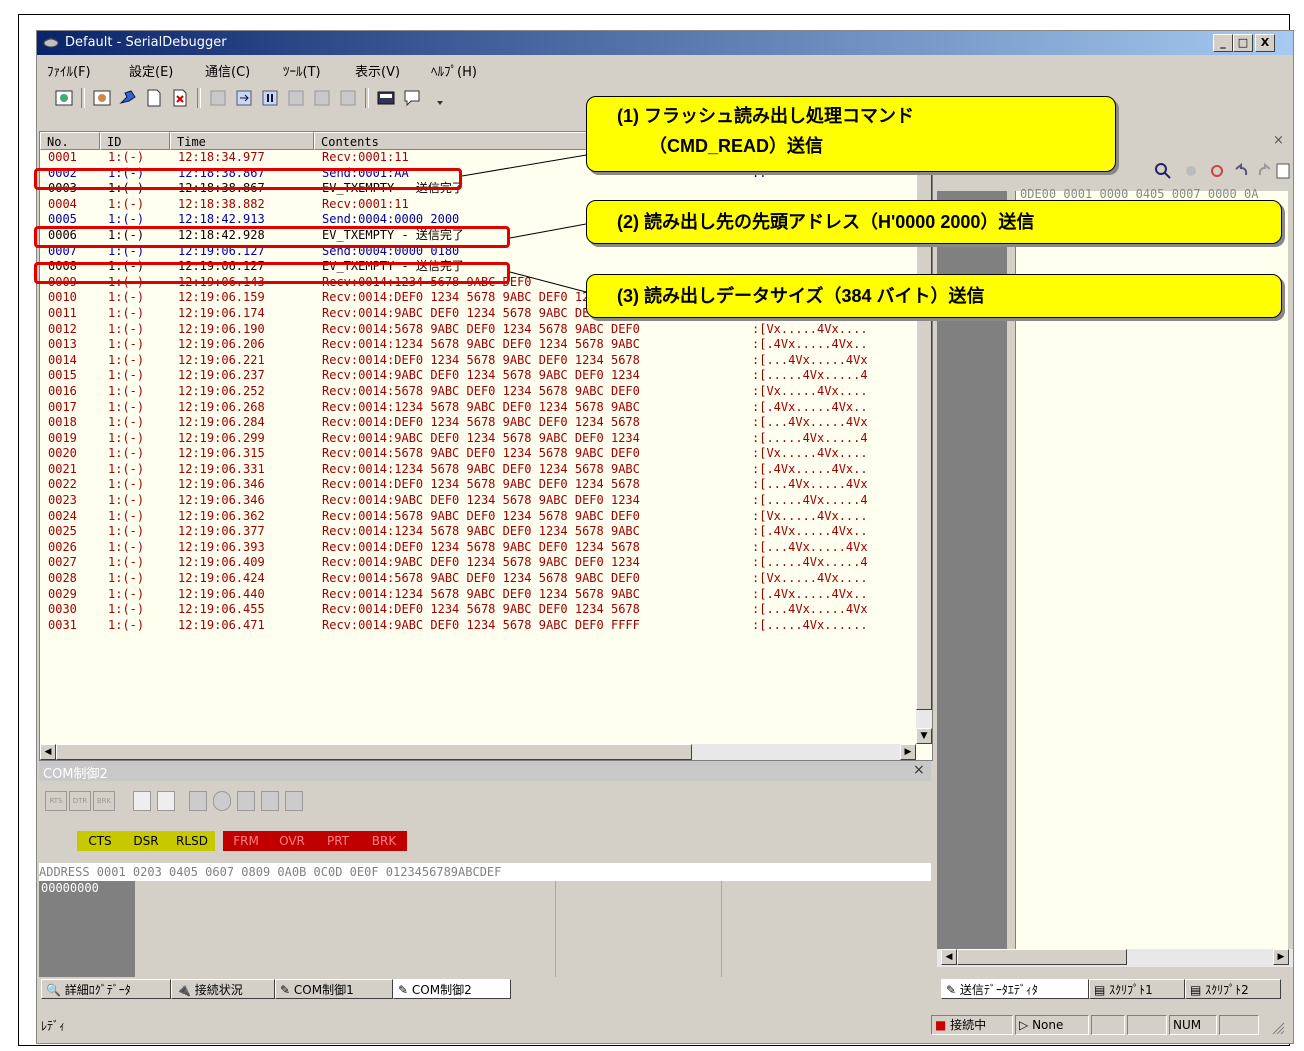 The image size is (1304, 1051). What do you see at coordinates (62, 437) in the screenshot?
I see `row-number: 0019` at bounding box center [62, 437].